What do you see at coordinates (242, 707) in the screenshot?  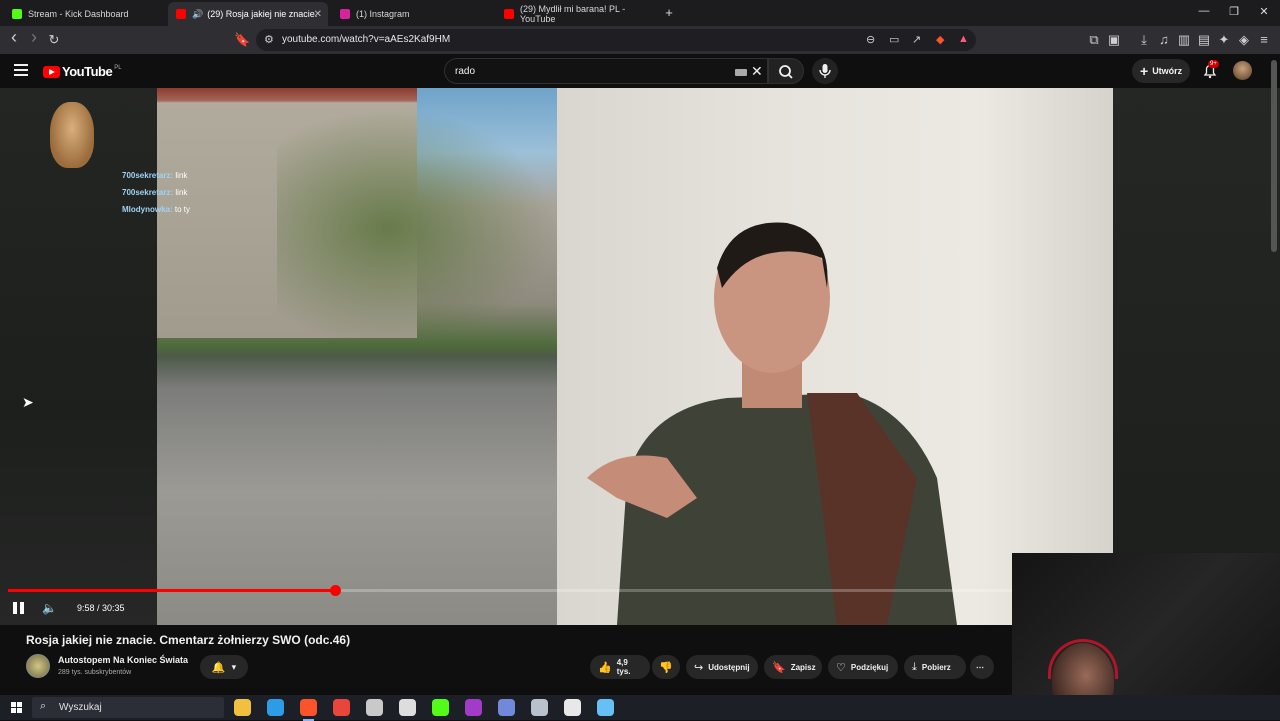 I see `file-explorer-icon` at bounding box center [242, 707].